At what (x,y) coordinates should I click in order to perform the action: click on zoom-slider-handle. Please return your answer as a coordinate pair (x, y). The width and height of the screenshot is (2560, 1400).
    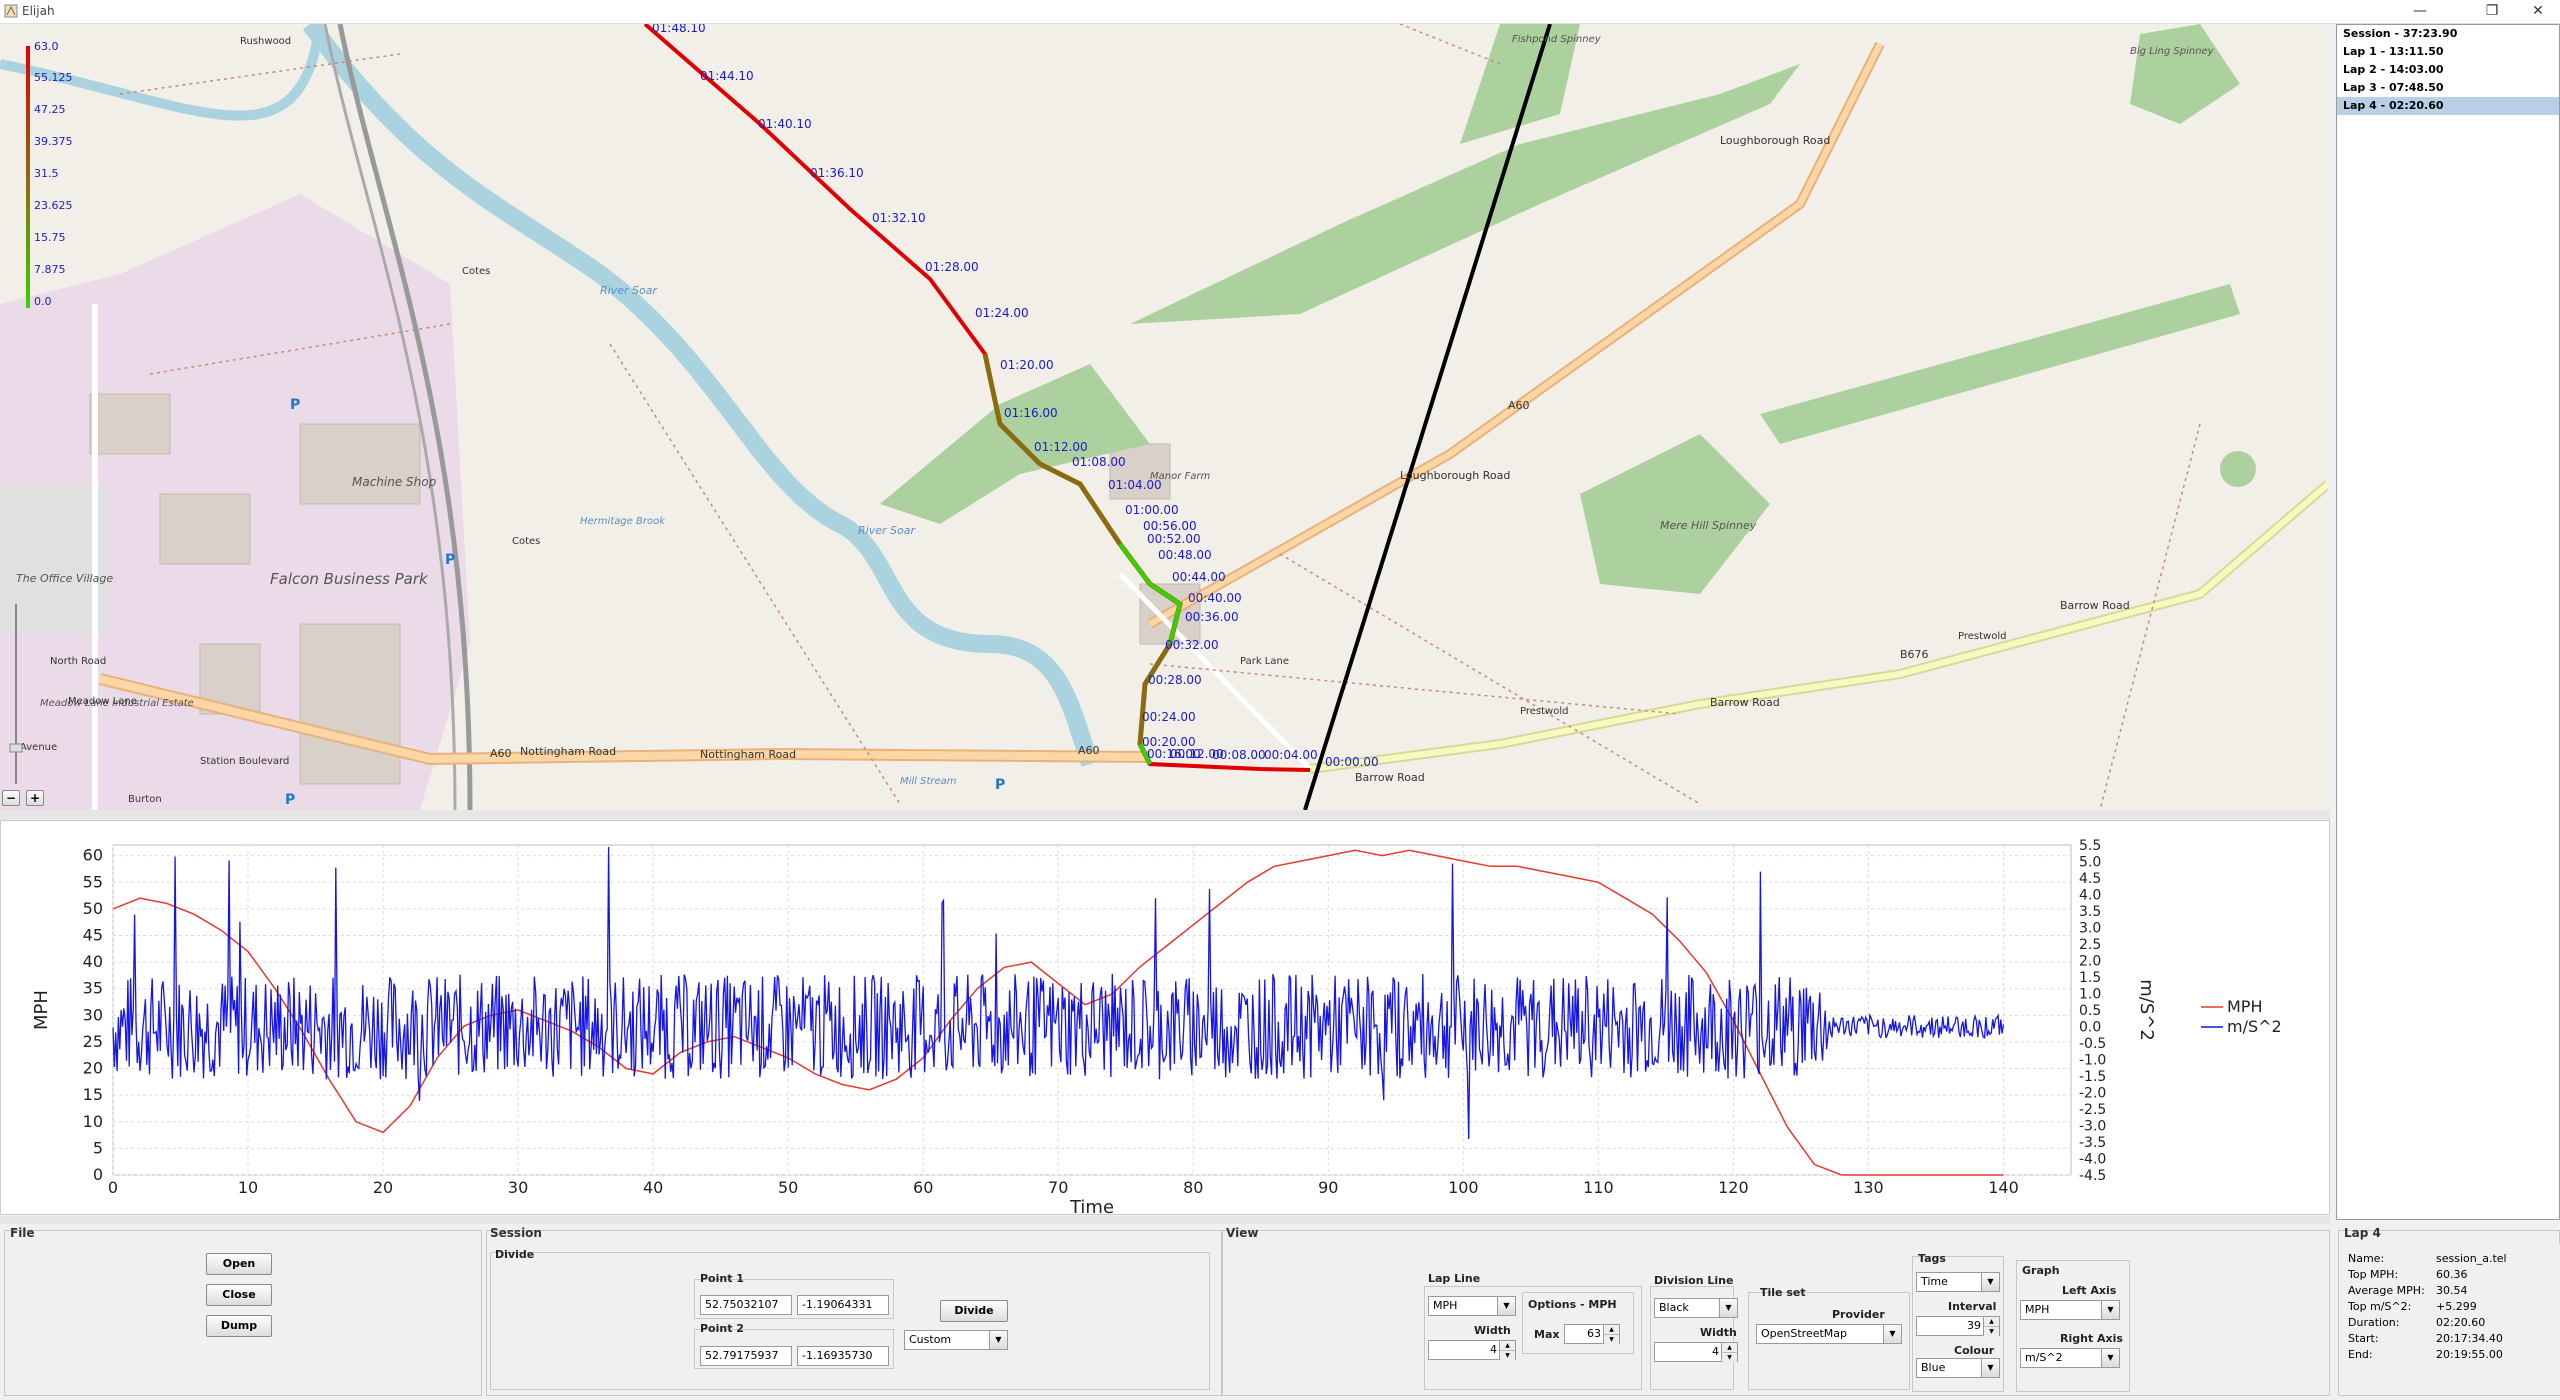
    Looking at the image, I should click on (16, 748).